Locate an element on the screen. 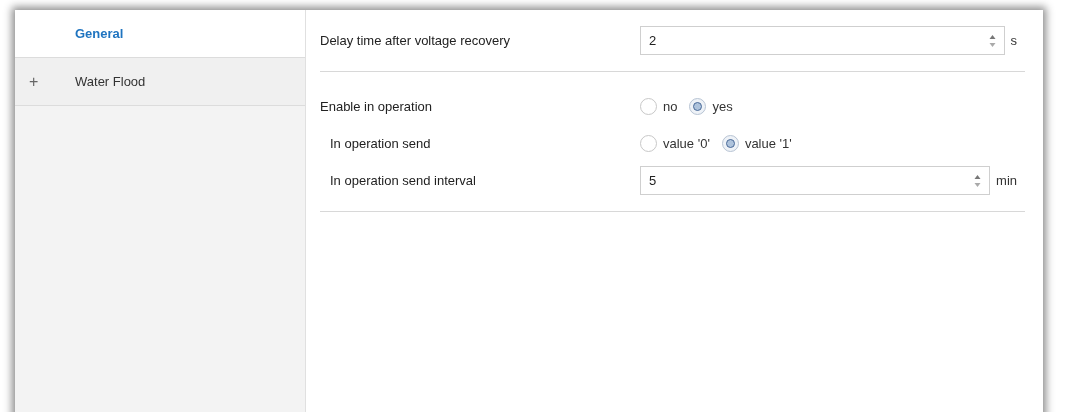  expand-icon: + is located at coordinates (34, 81).